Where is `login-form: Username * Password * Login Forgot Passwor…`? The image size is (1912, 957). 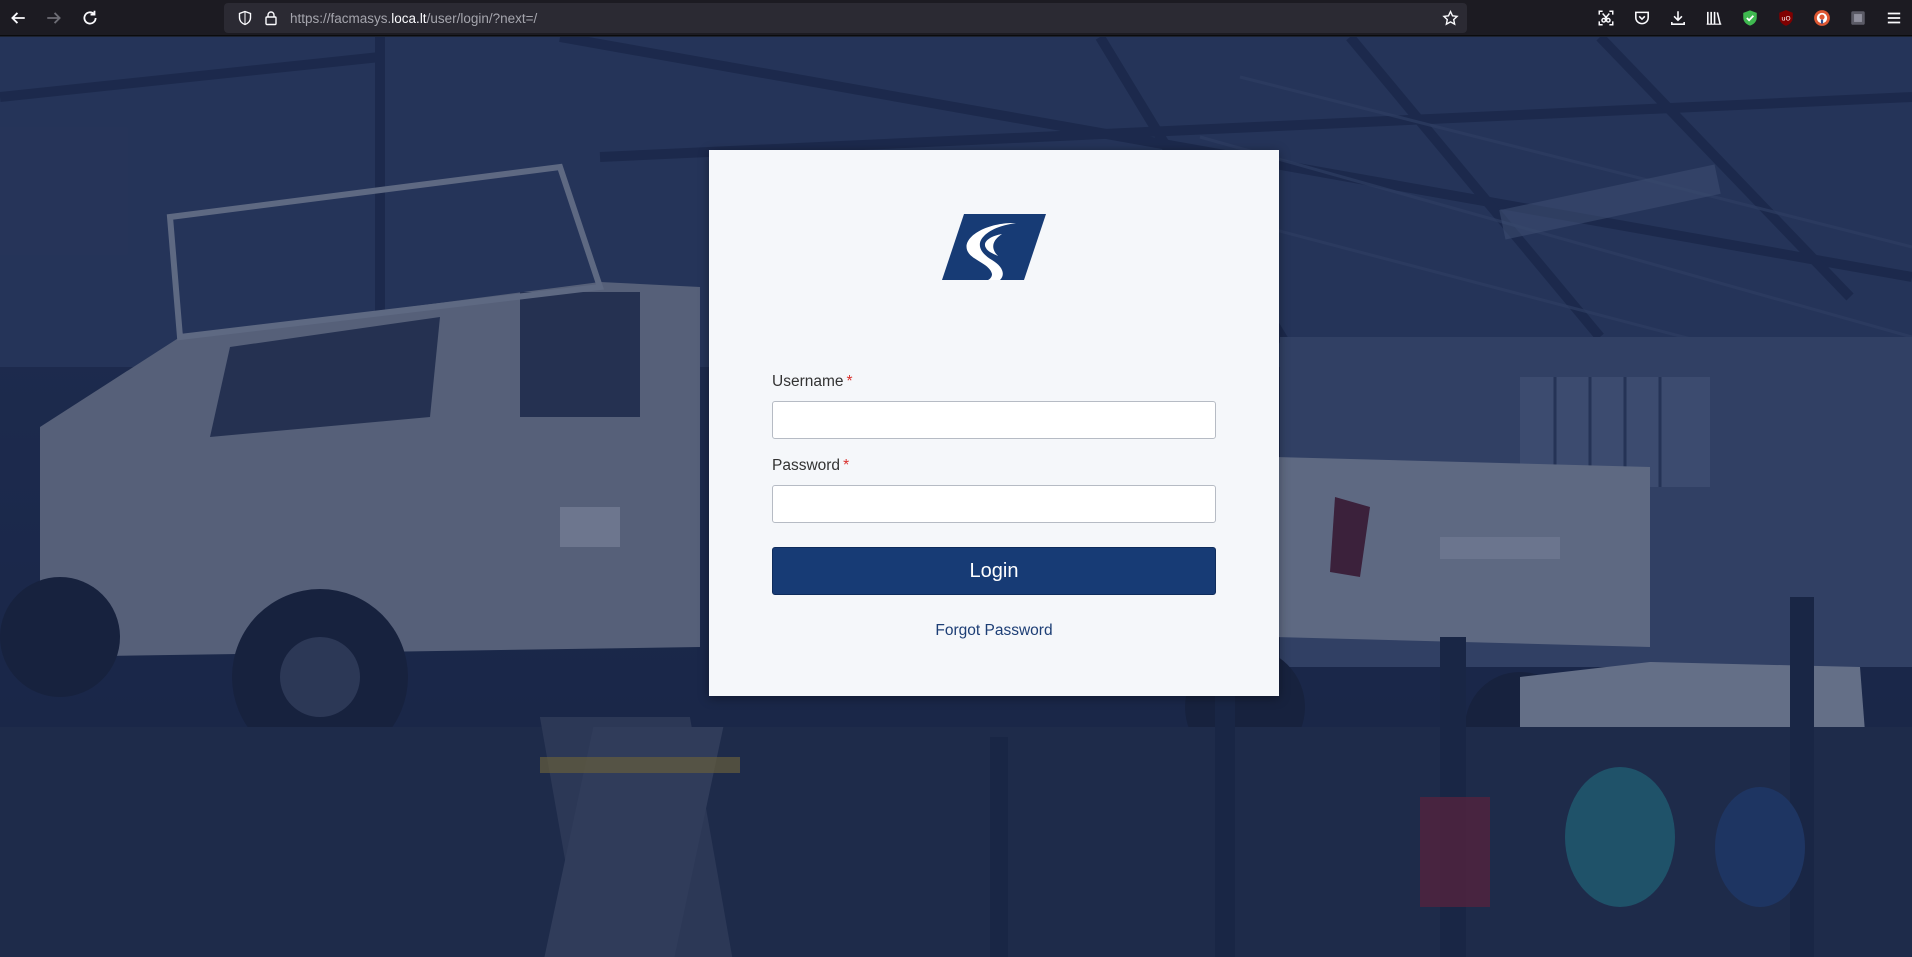
login-form: Username * Password * Login Forgot Passwor… is located at coordinates (994, 505).